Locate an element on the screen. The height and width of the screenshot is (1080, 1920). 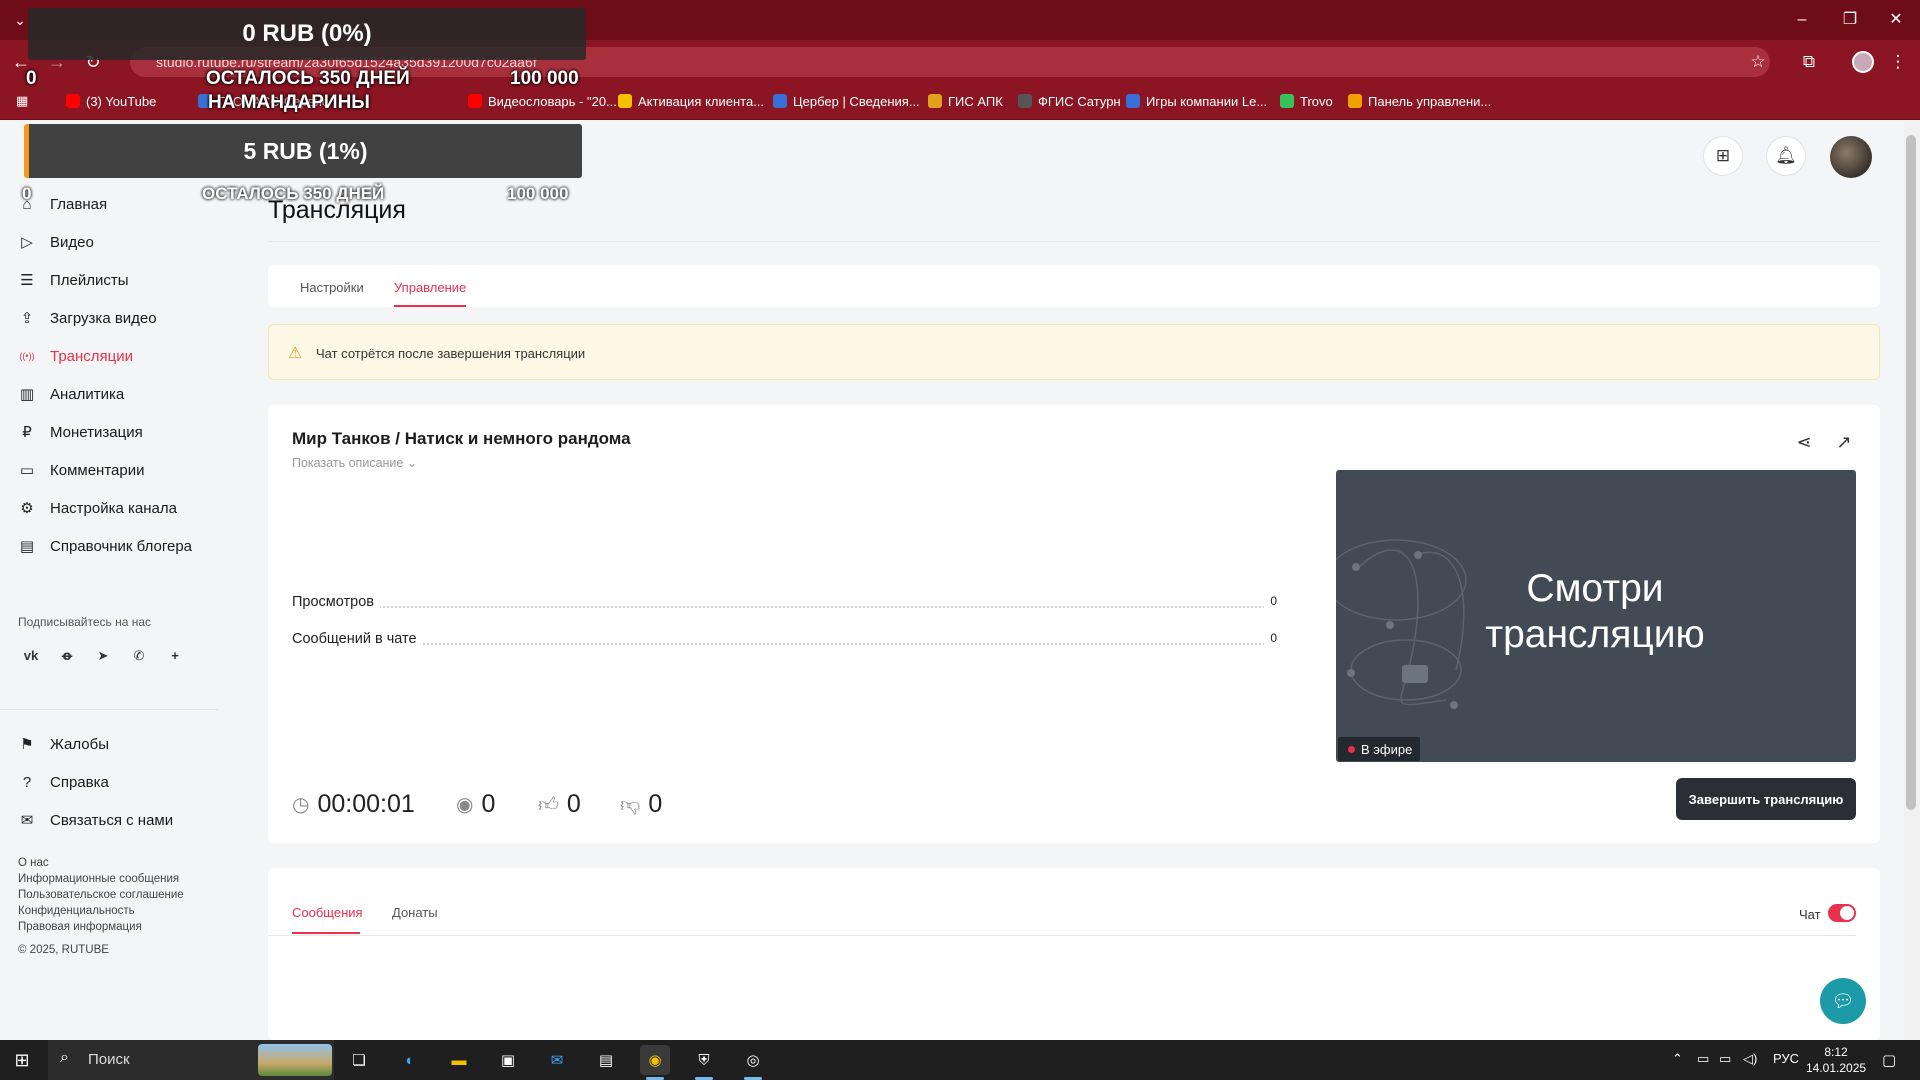
viber-icon: ✆ is located at coordinates (139, 656).